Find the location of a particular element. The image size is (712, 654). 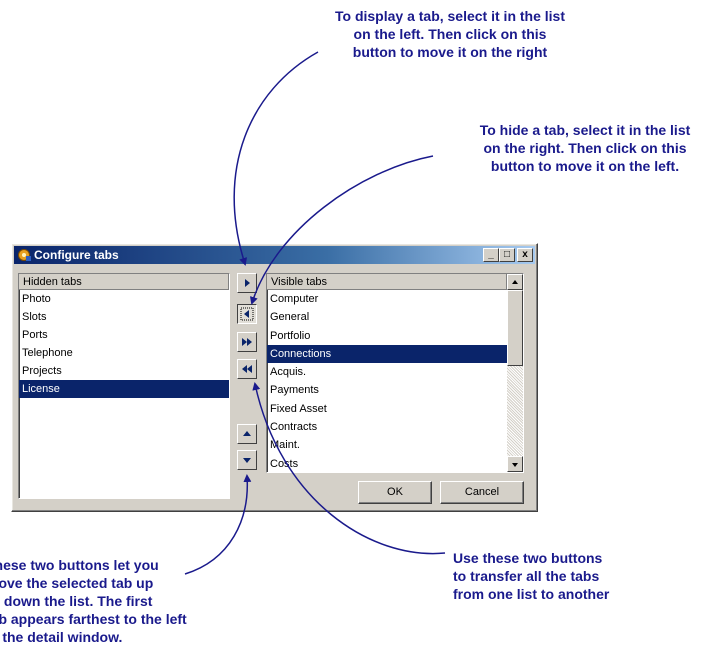

dialog-title: Configure tabs is located at coordinates (76, 255).